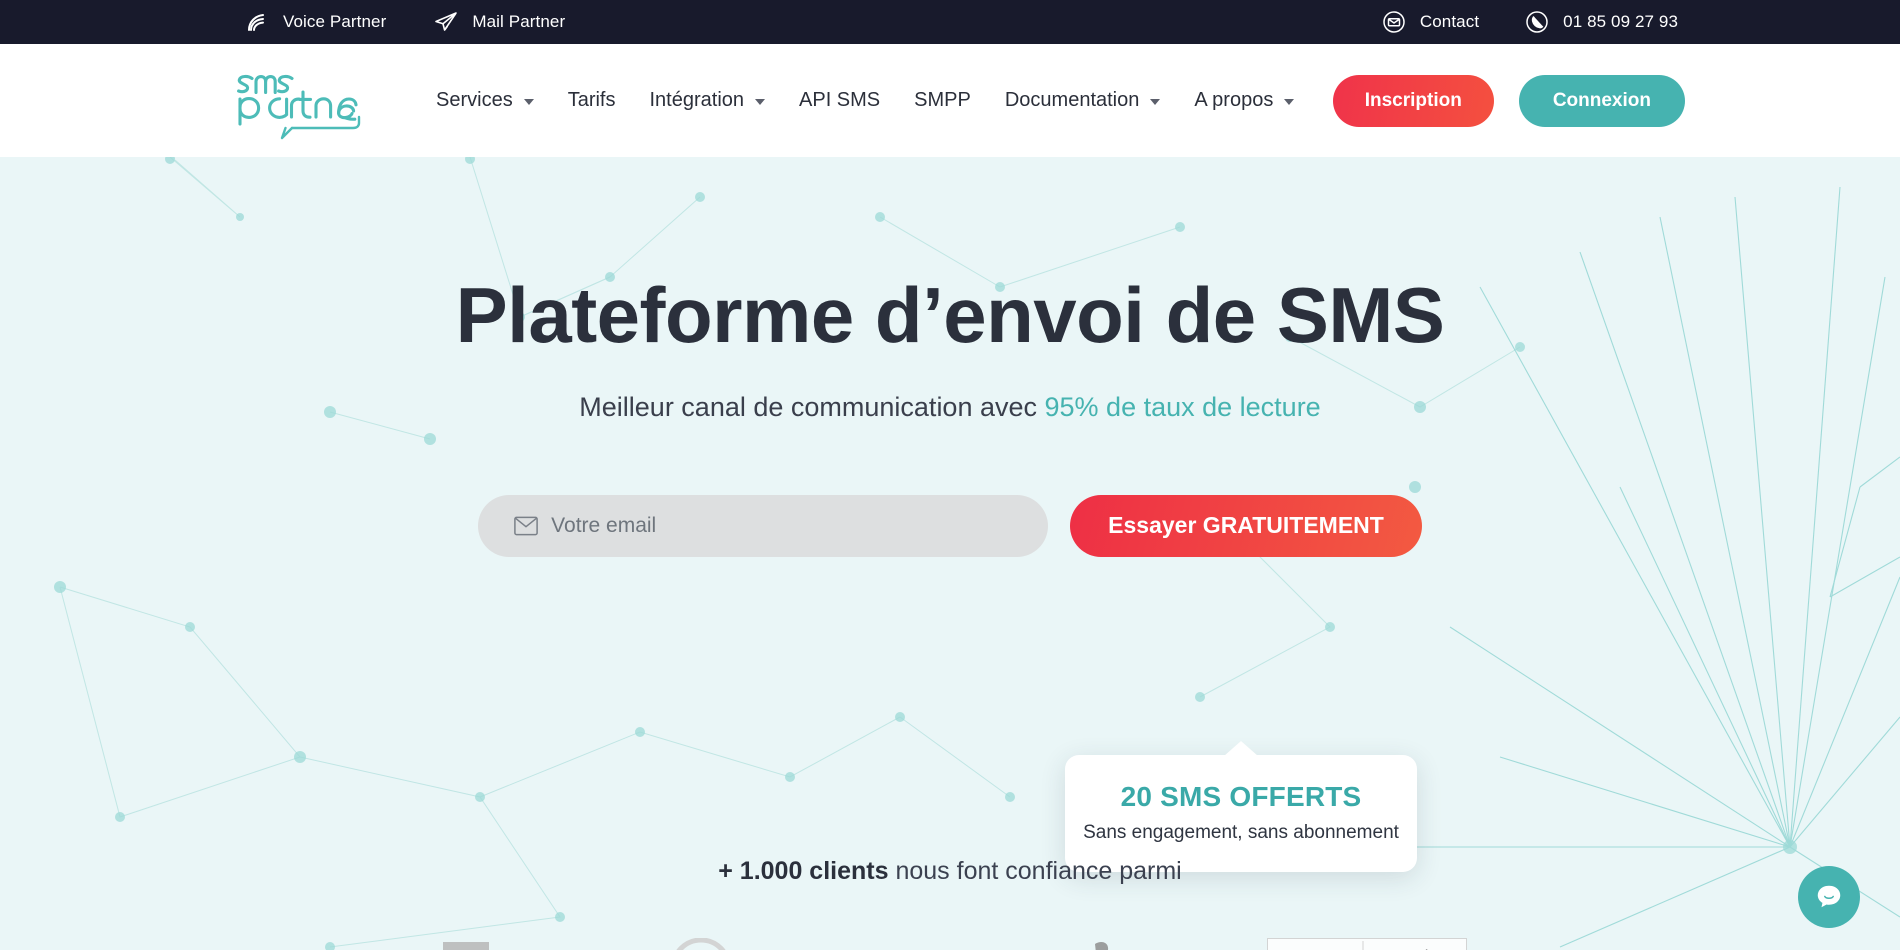  I want to click on nav-item-api-sms: API SMS, so click(839, 100).